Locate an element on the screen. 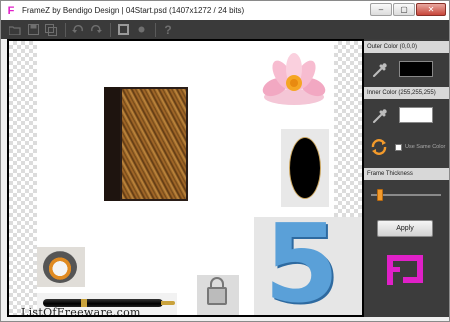 Image resolution: width=450 pixels, height=322 pixels. padlock-image is located at coordinates (217, 296).